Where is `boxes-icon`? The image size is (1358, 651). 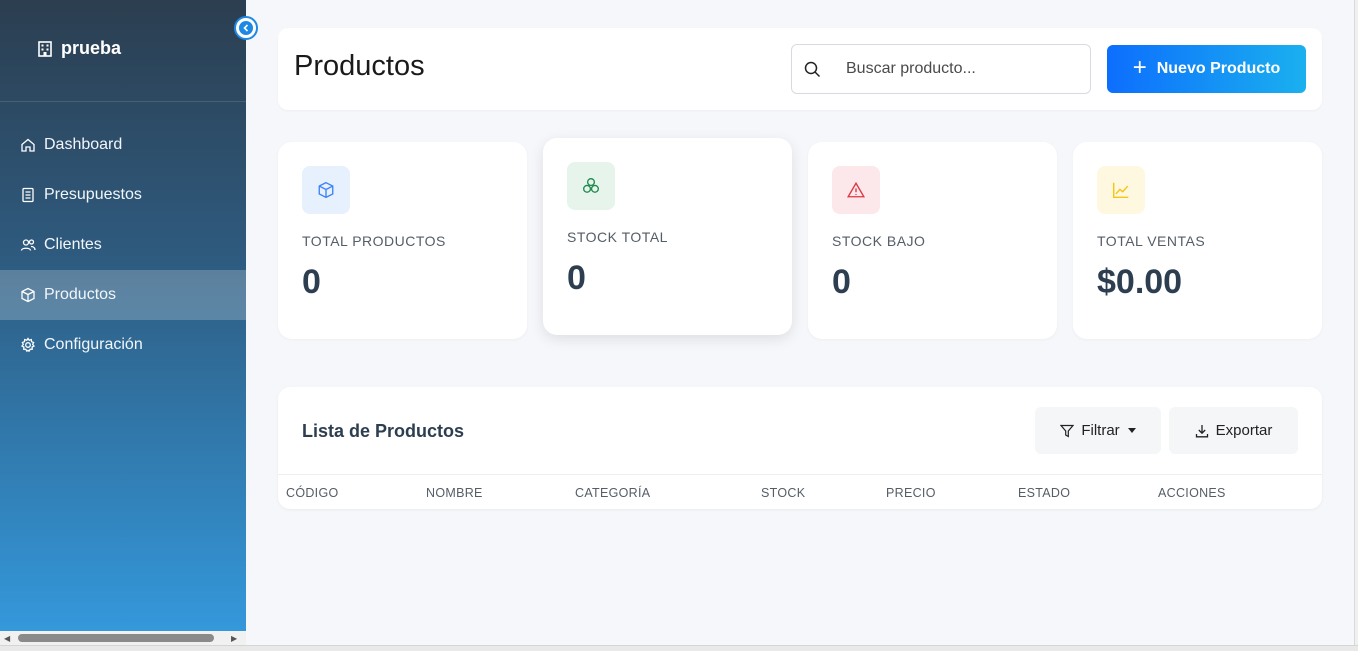 boxes-icon is located at coordinates (591, 185).